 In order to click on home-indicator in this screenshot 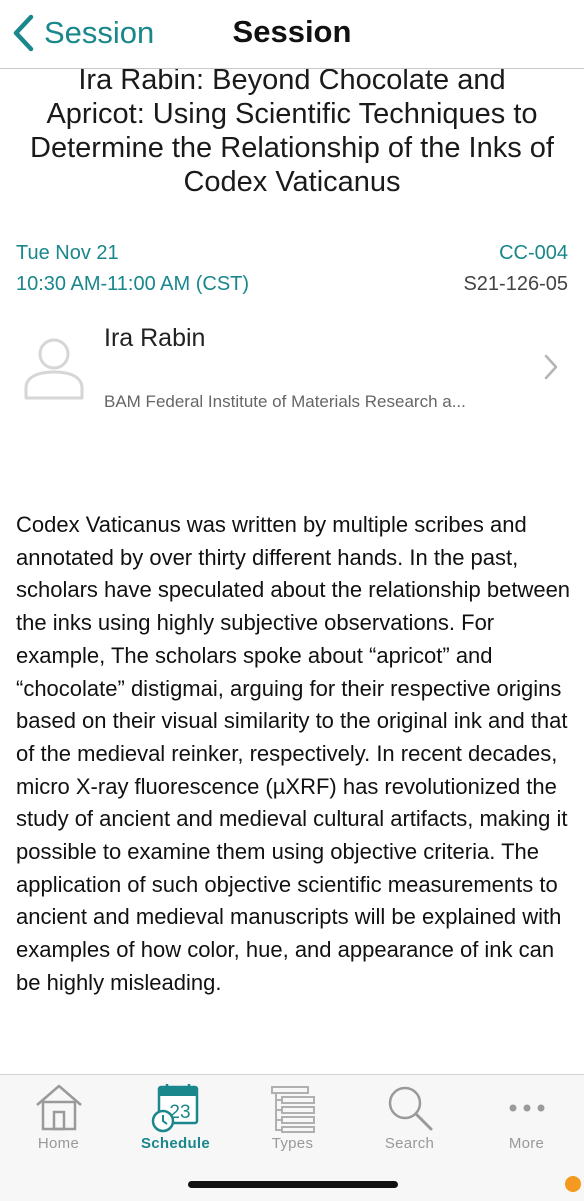, I will do `click(293, 1184)`.